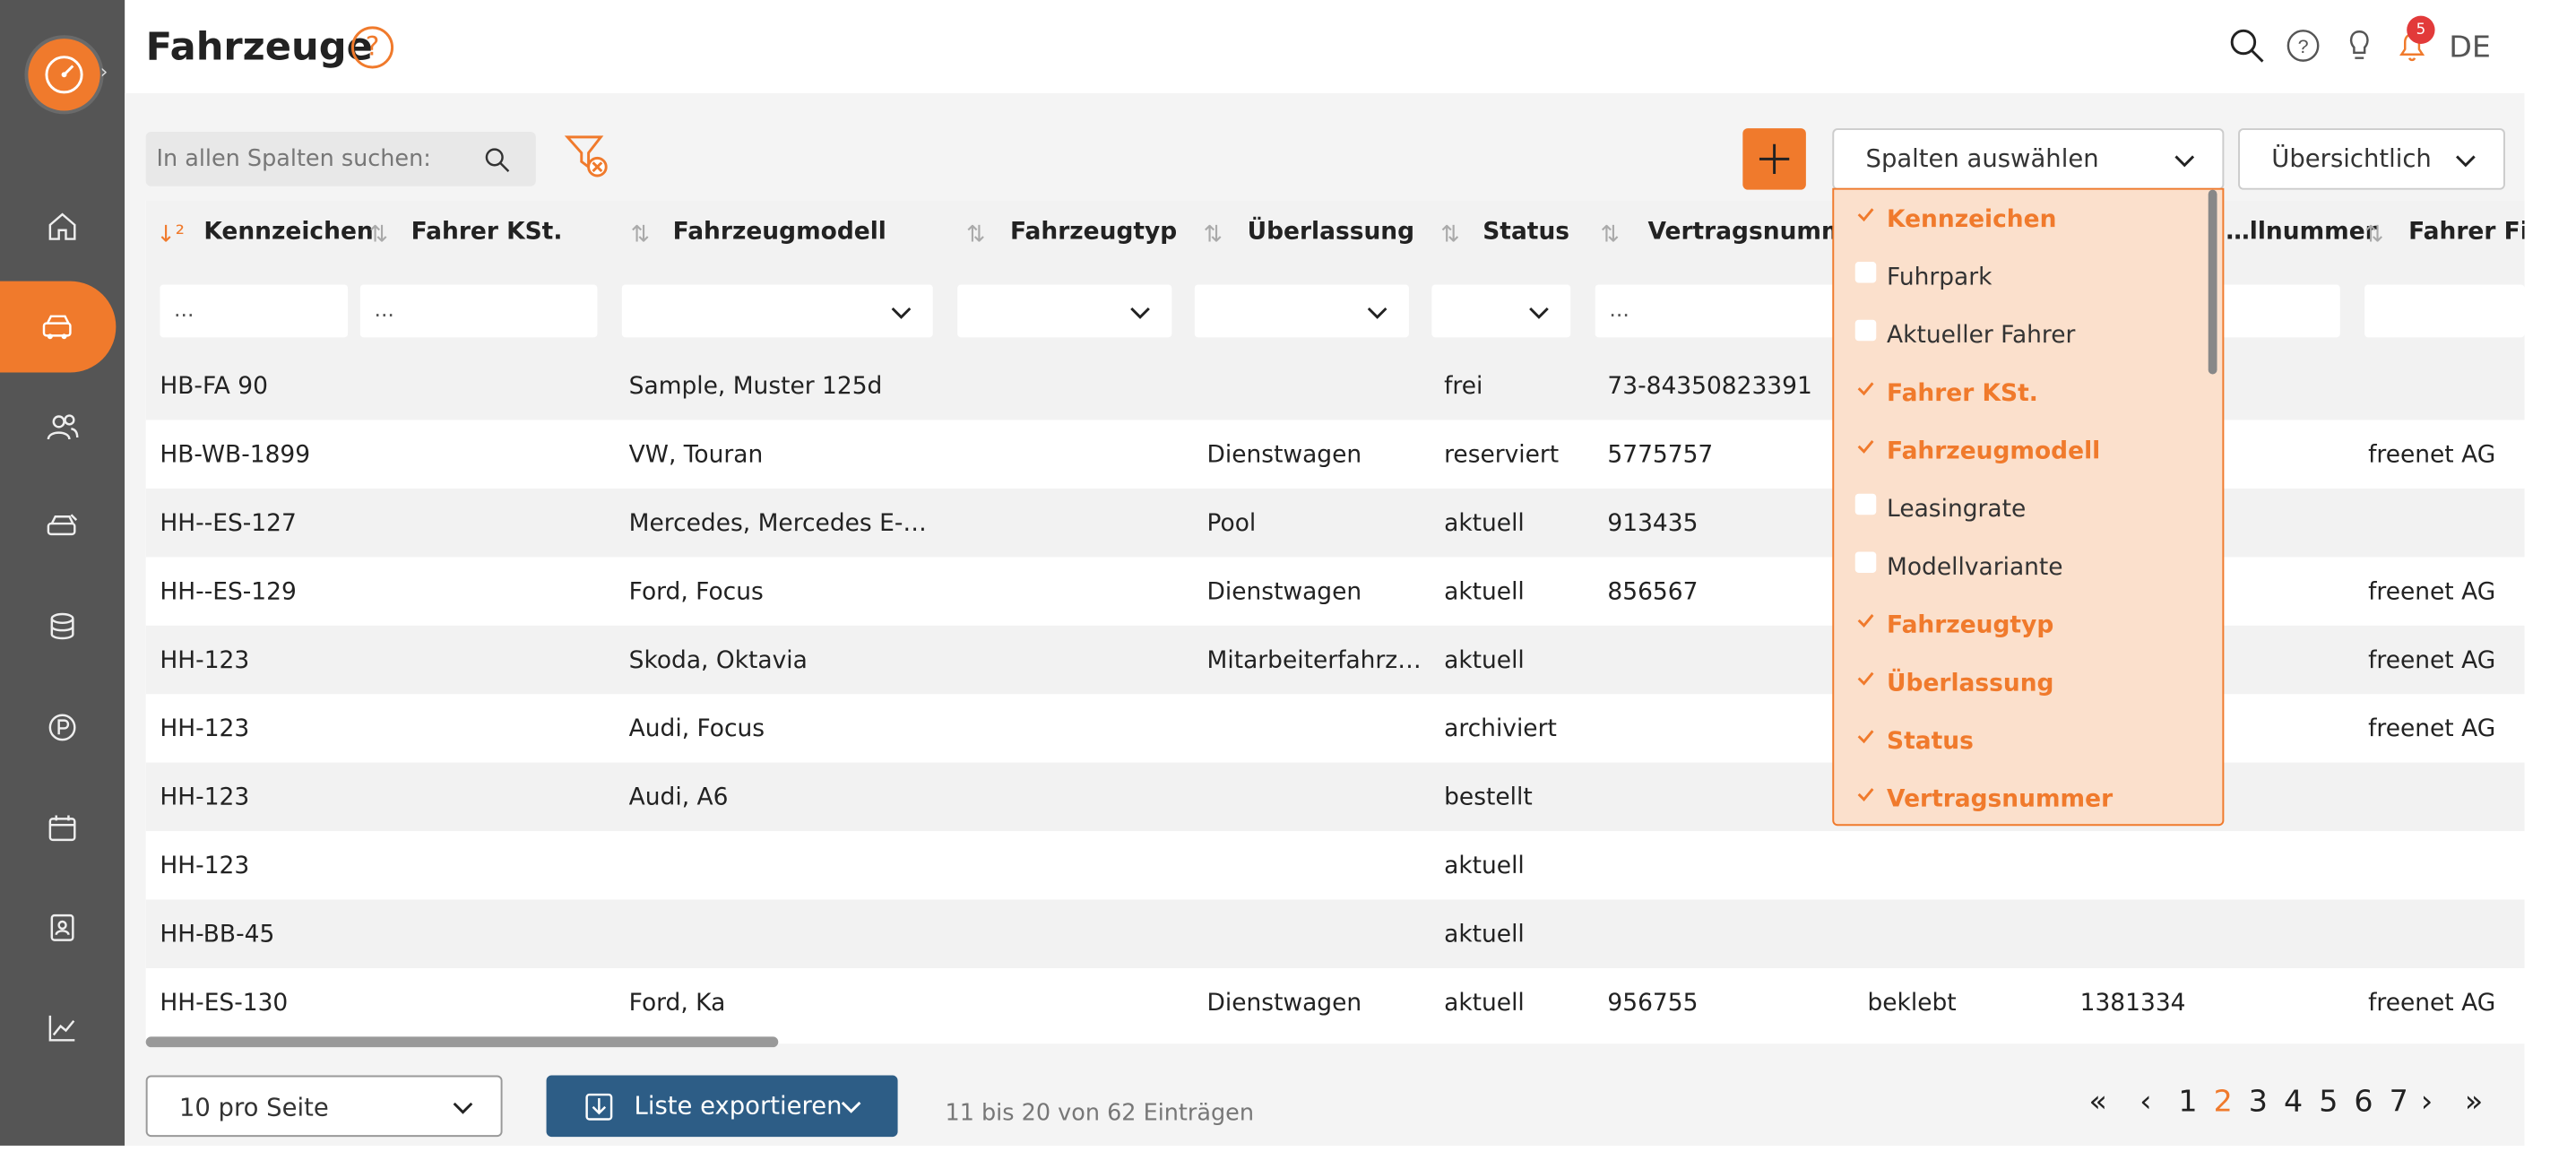 The image size is (2576, 1169). What do you see at coordinates (2277, 311) in the screenshot?
I see `filter-bestellnummer-input` at bounding box center [2277, 311].